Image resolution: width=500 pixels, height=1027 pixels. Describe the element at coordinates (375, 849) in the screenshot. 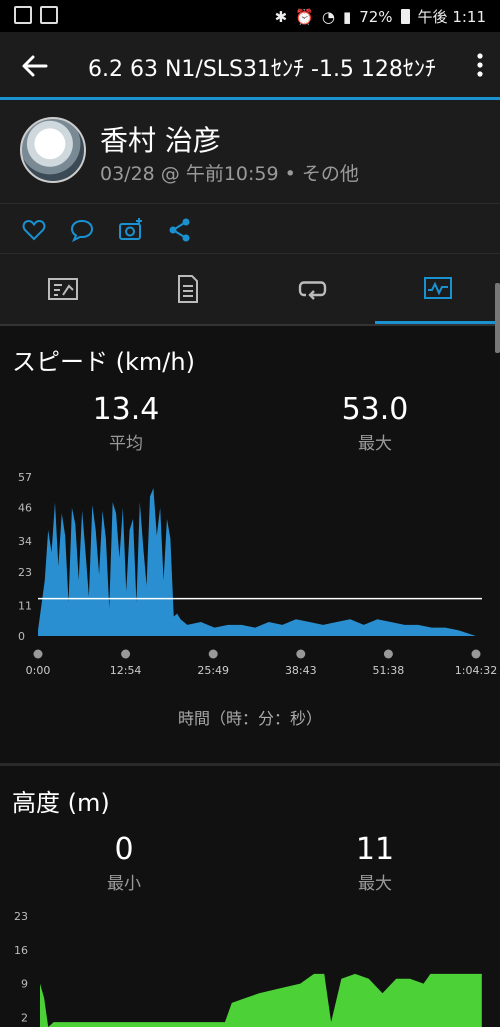

I see `elevation-max-value: 11` at that location.